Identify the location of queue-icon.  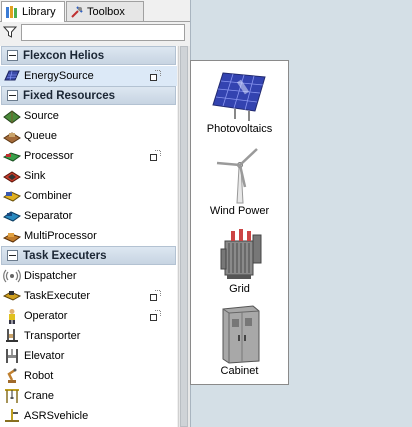
(12, 138).